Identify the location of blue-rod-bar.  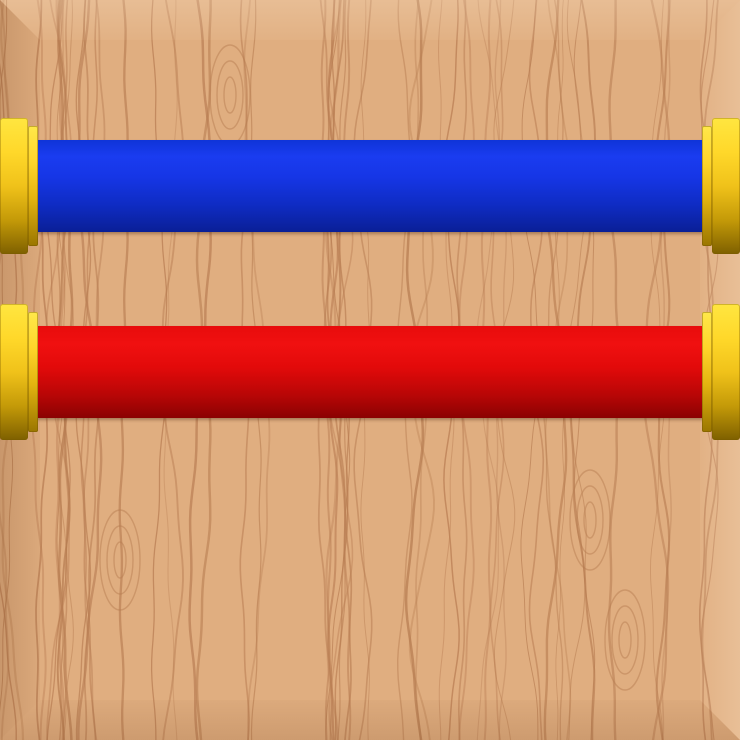
(371, 186).